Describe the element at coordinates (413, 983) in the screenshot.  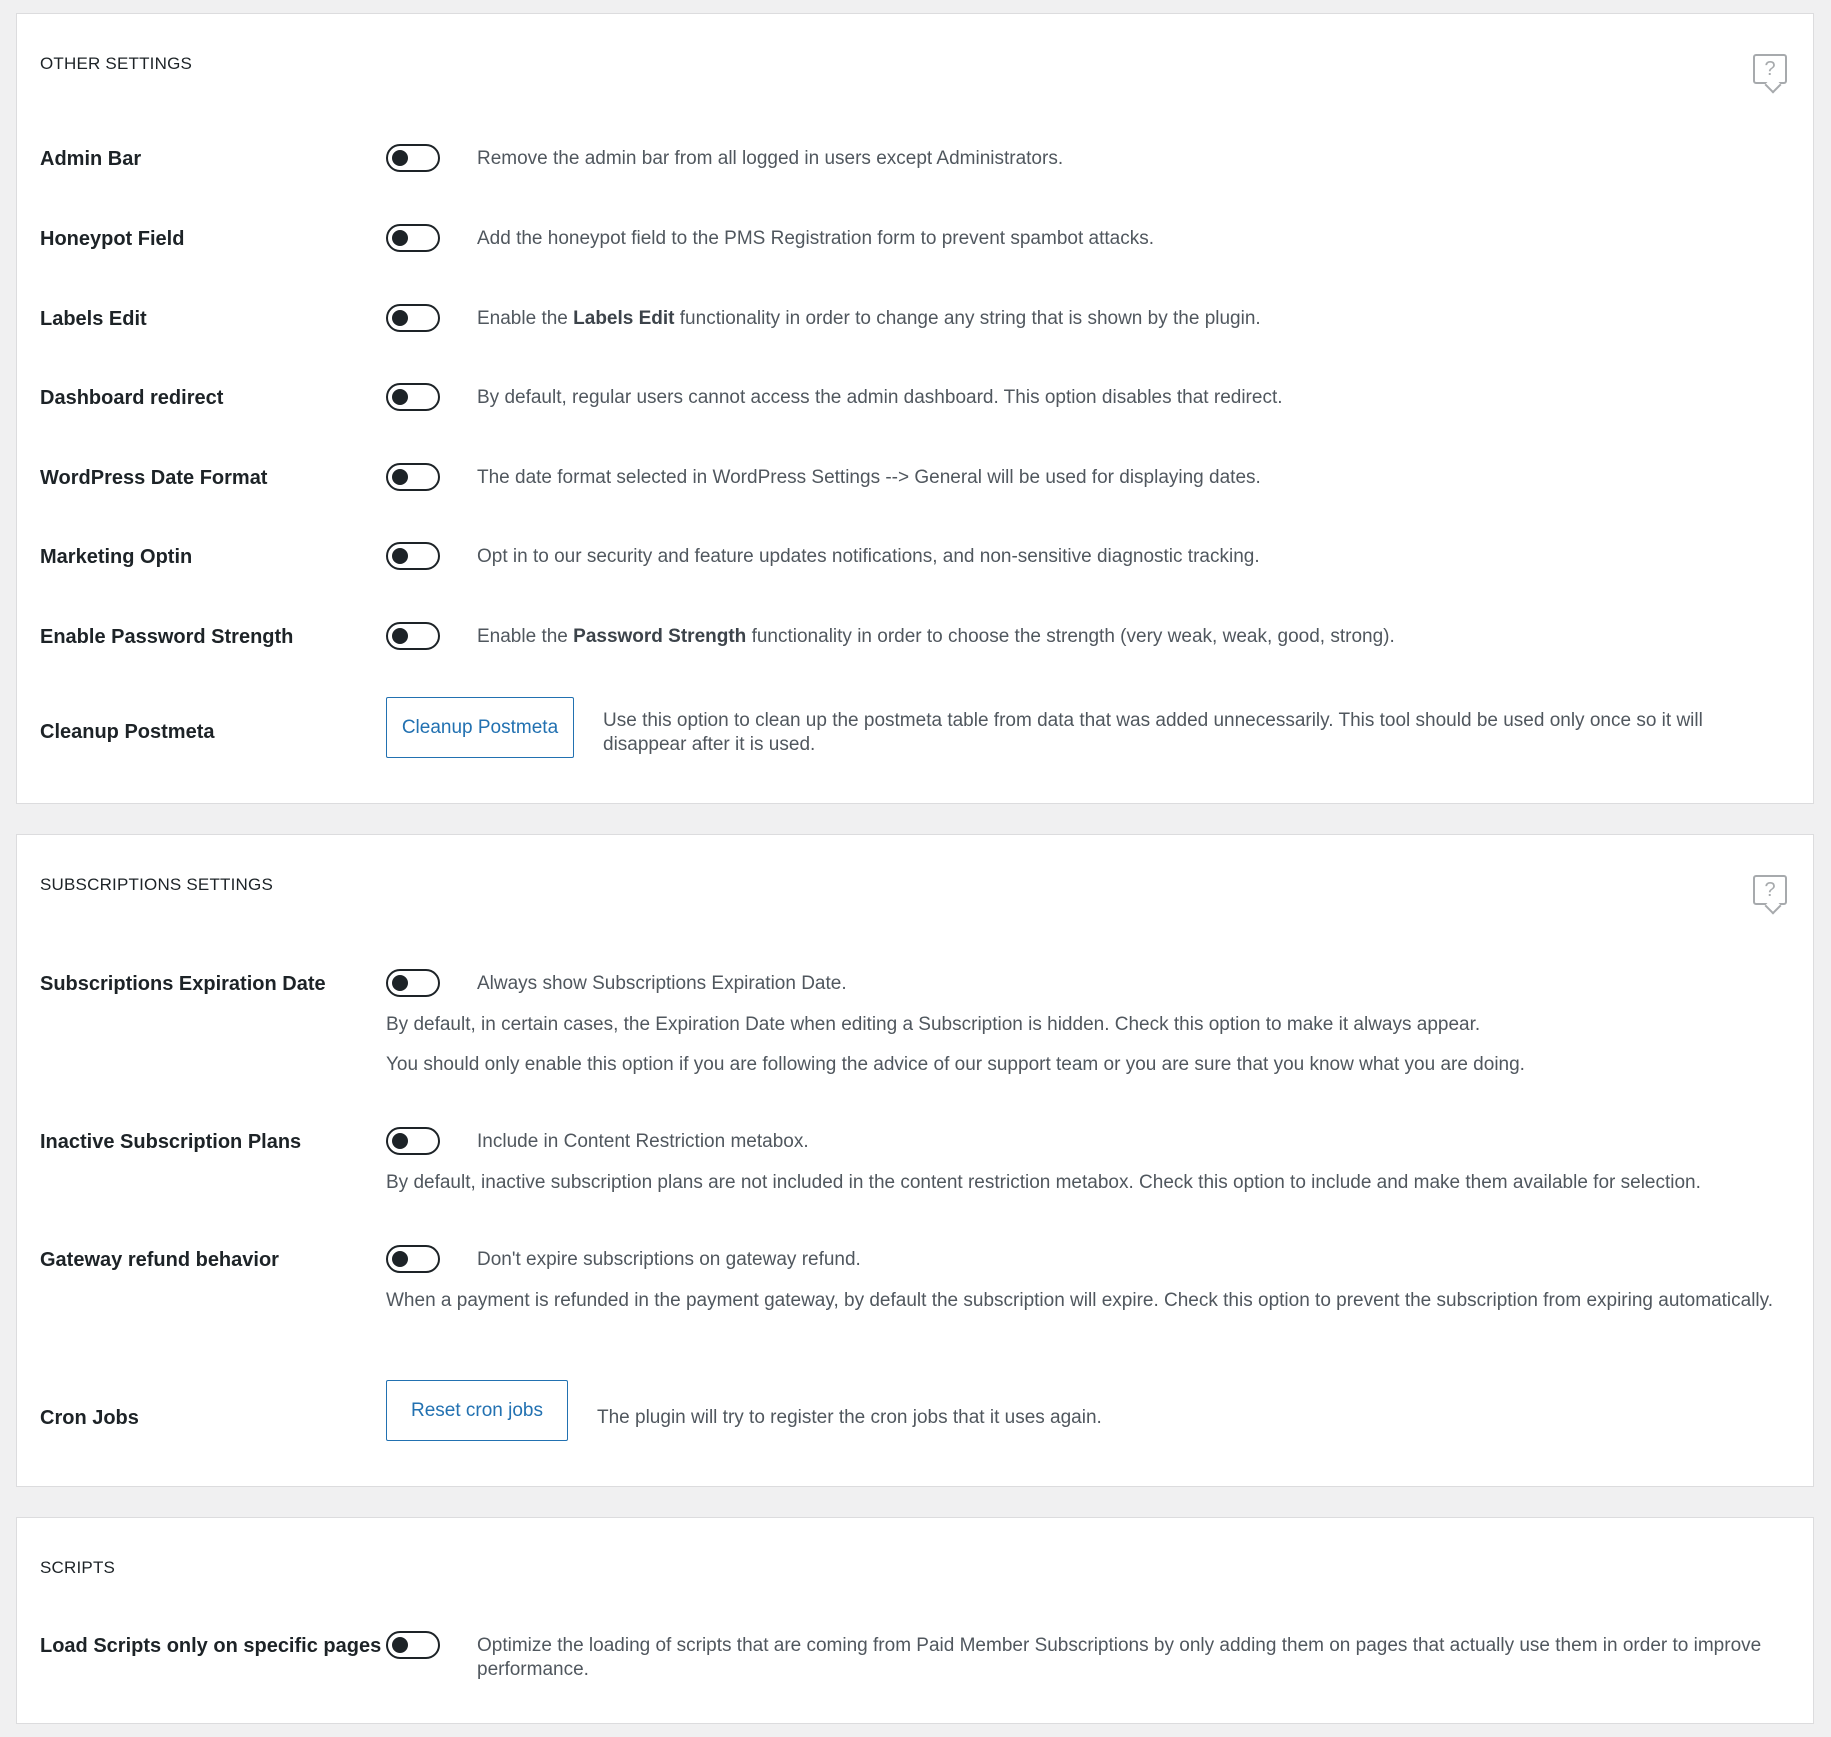
I see `expiration-date-toggle` at that location.